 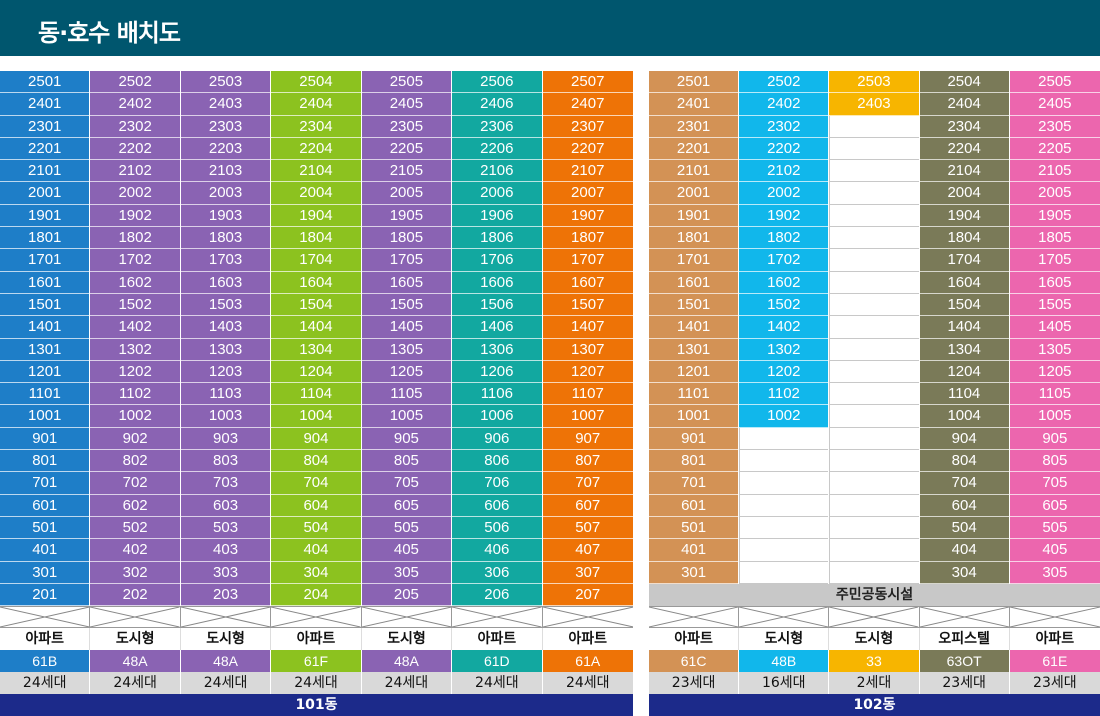 What do you see at coordinates (225, 104) in the screenshot?
I see `unit-cell: 2403` at bounding box center [225, 104].